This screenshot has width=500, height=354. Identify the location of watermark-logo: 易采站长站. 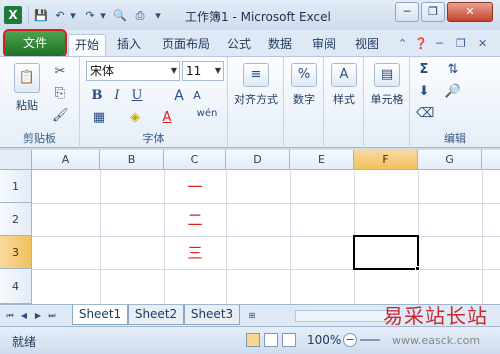
(435, 316).